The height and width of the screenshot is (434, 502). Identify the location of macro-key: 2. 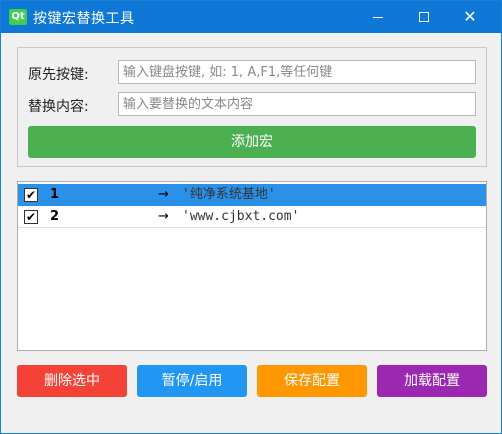
(55, 216).